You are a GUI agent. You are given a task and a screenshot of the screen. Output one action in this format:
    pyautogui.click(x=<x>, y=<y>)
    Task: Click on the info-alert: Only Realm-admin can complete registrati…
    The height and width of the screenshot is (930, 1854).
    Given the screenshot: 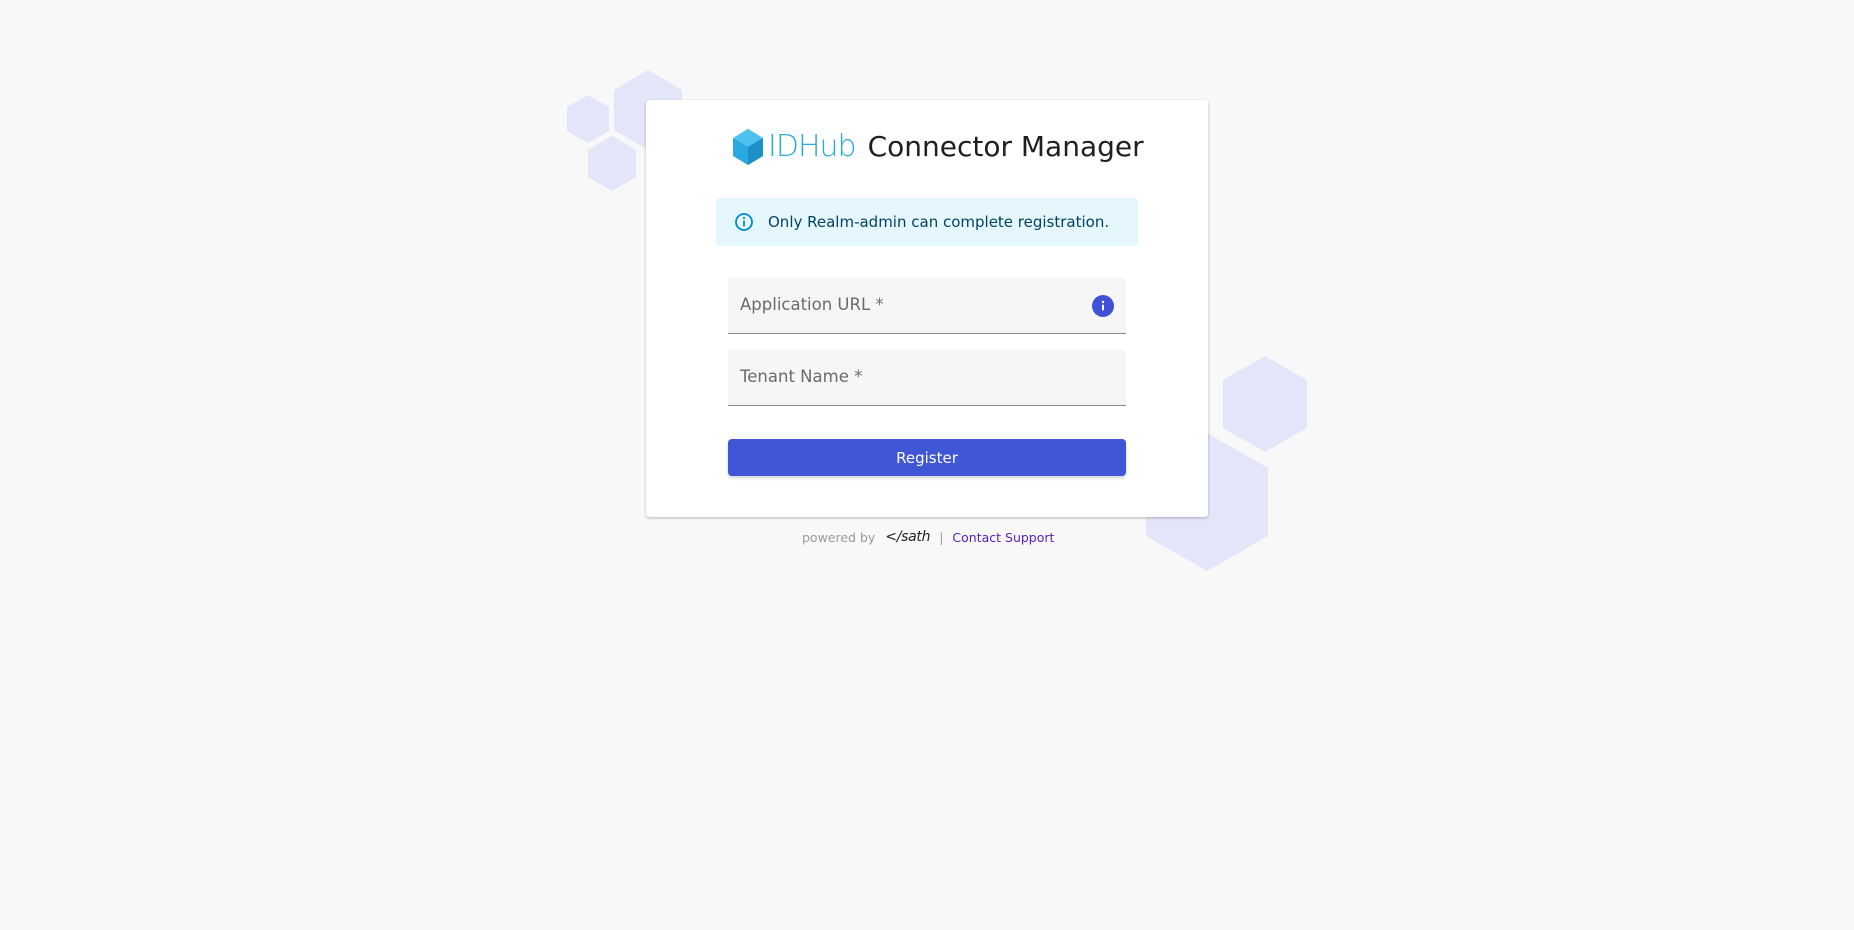 What is the action you would take?
    pyautogui.click(x=927, y=222)
    